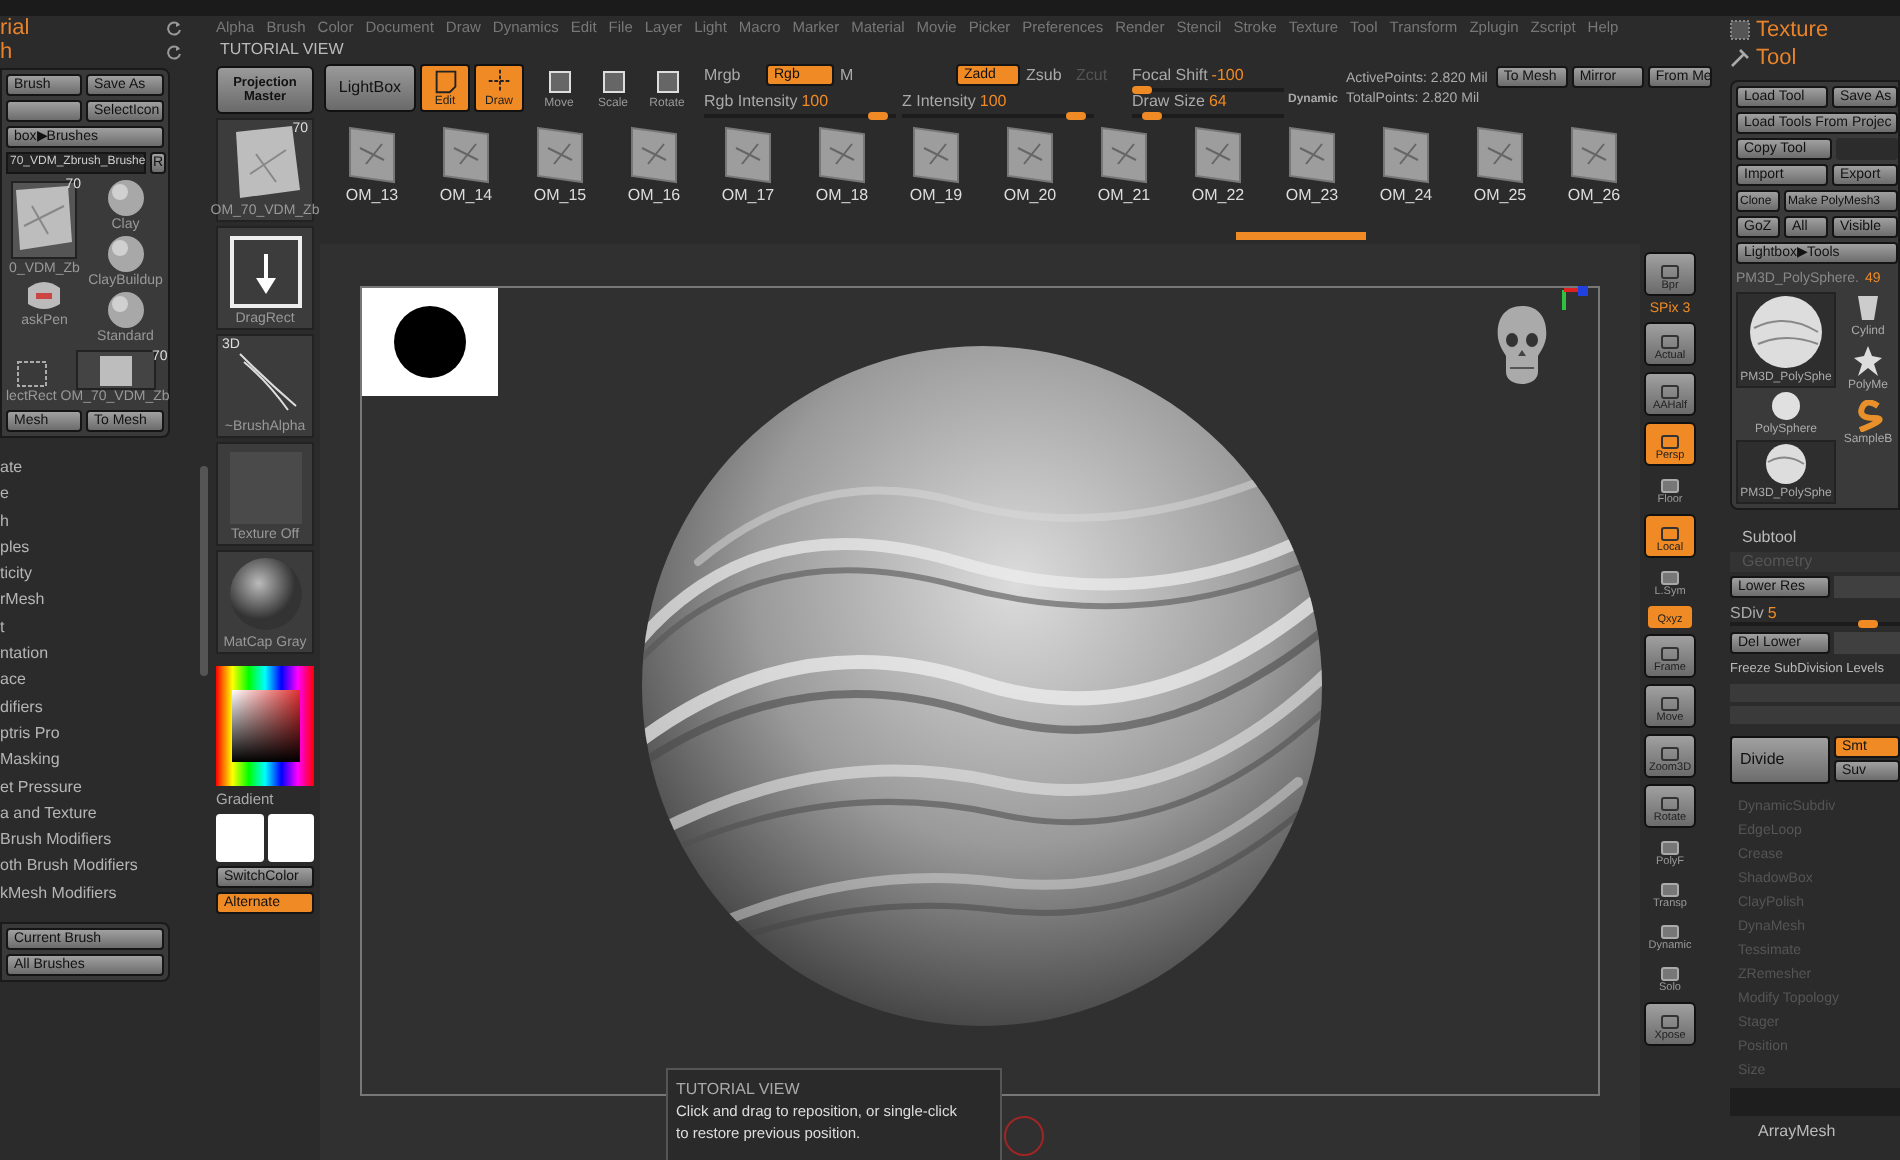  Describe the element at coordinates (265, 272) in the screenshot. I see `drag-rect-icon` at that location.